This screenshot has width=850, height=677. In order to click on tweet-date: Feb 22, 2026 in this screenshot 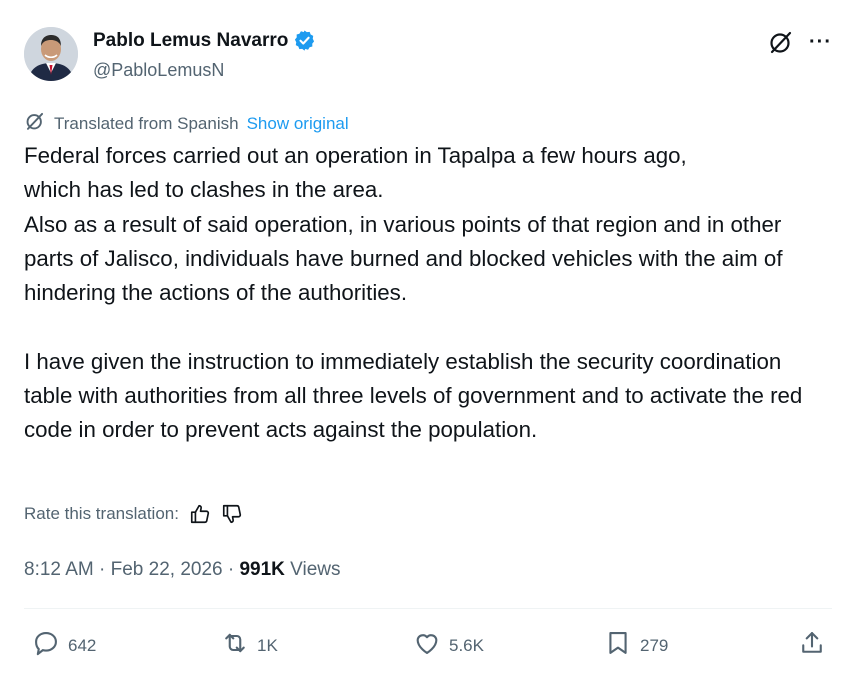, I will do `click(167, 569)`.